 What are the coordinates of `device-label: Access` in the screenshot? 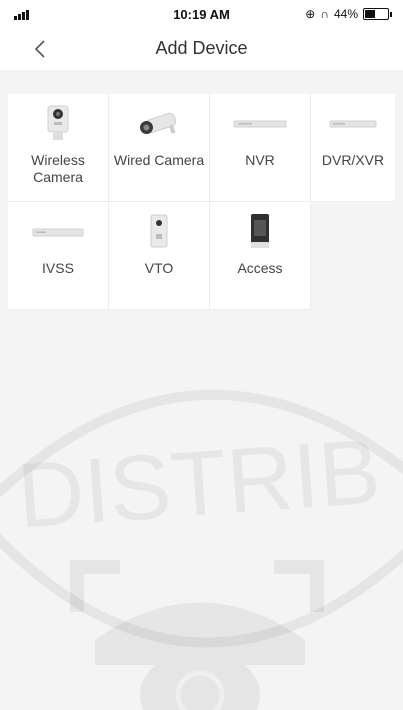 It's located at (260, 268).